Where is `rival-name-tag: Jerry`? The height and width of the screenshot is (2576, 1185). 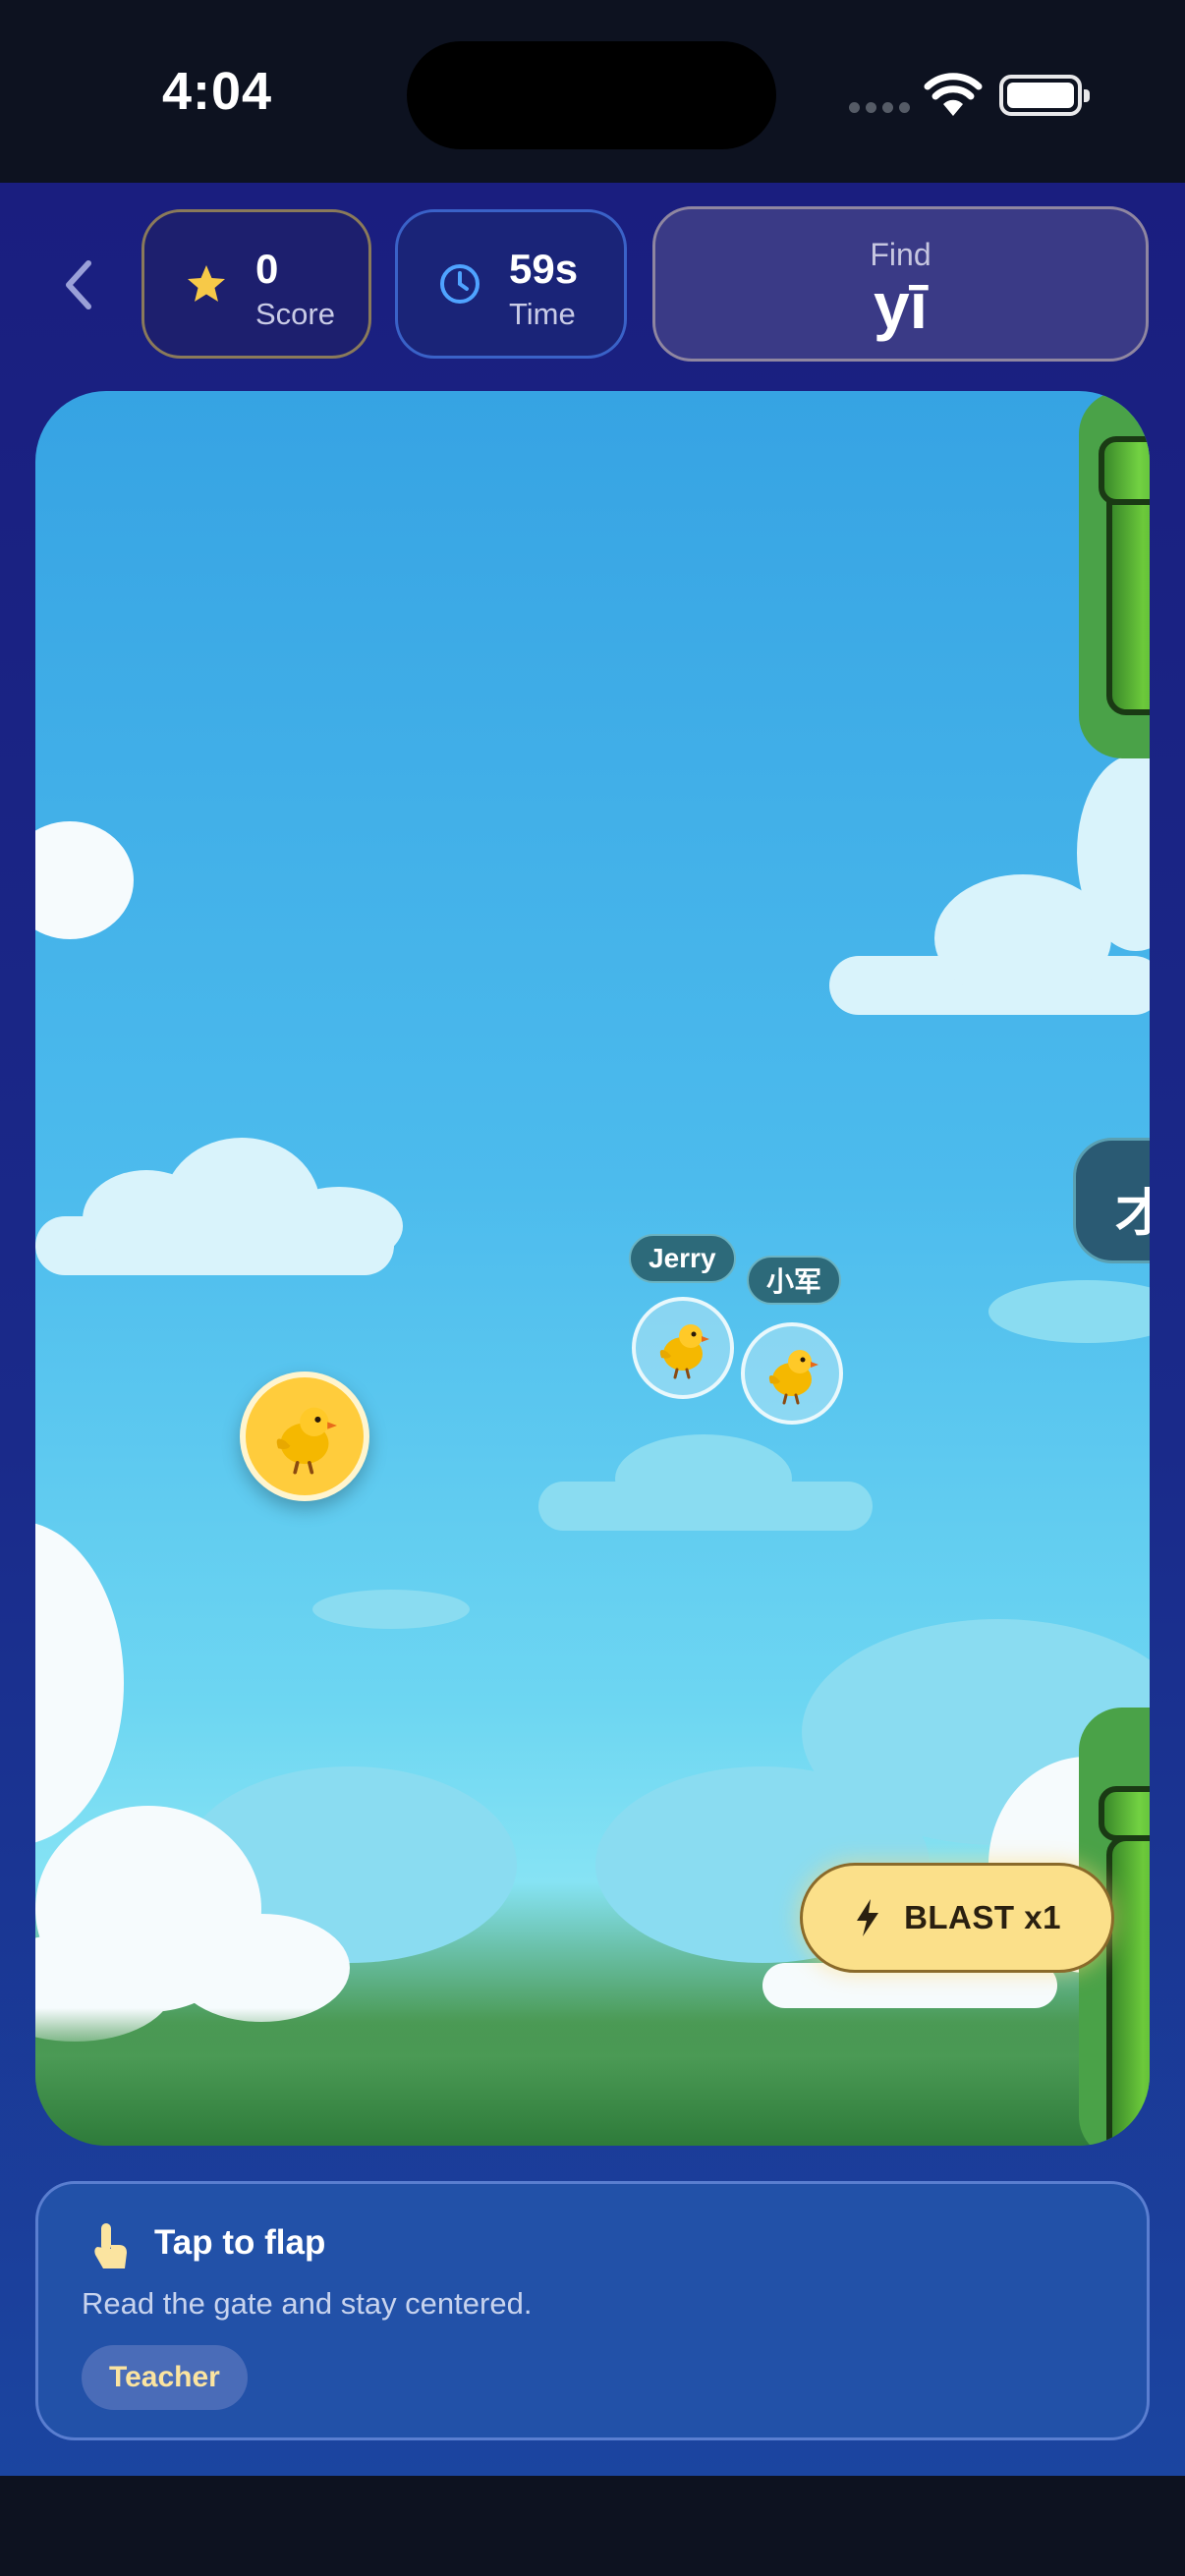 rival-name-tag: Jerry is located at coordinates (683, 1258).